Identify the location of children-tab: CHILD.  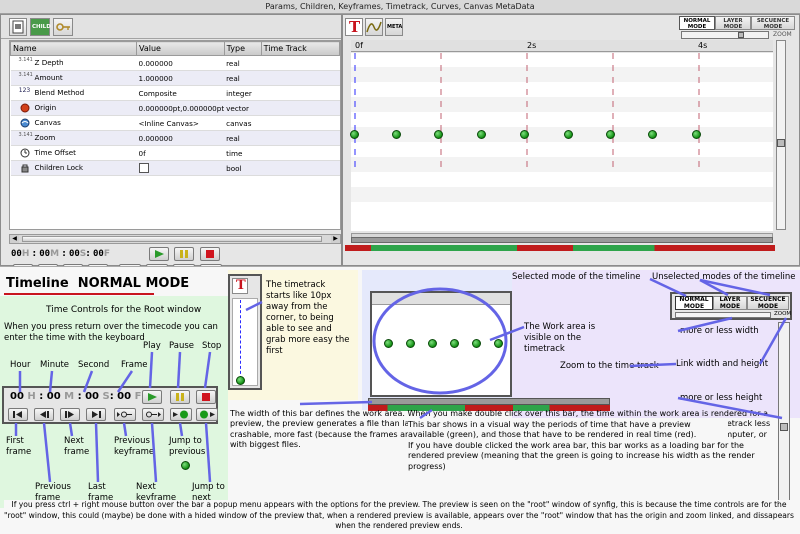
(40, 27).